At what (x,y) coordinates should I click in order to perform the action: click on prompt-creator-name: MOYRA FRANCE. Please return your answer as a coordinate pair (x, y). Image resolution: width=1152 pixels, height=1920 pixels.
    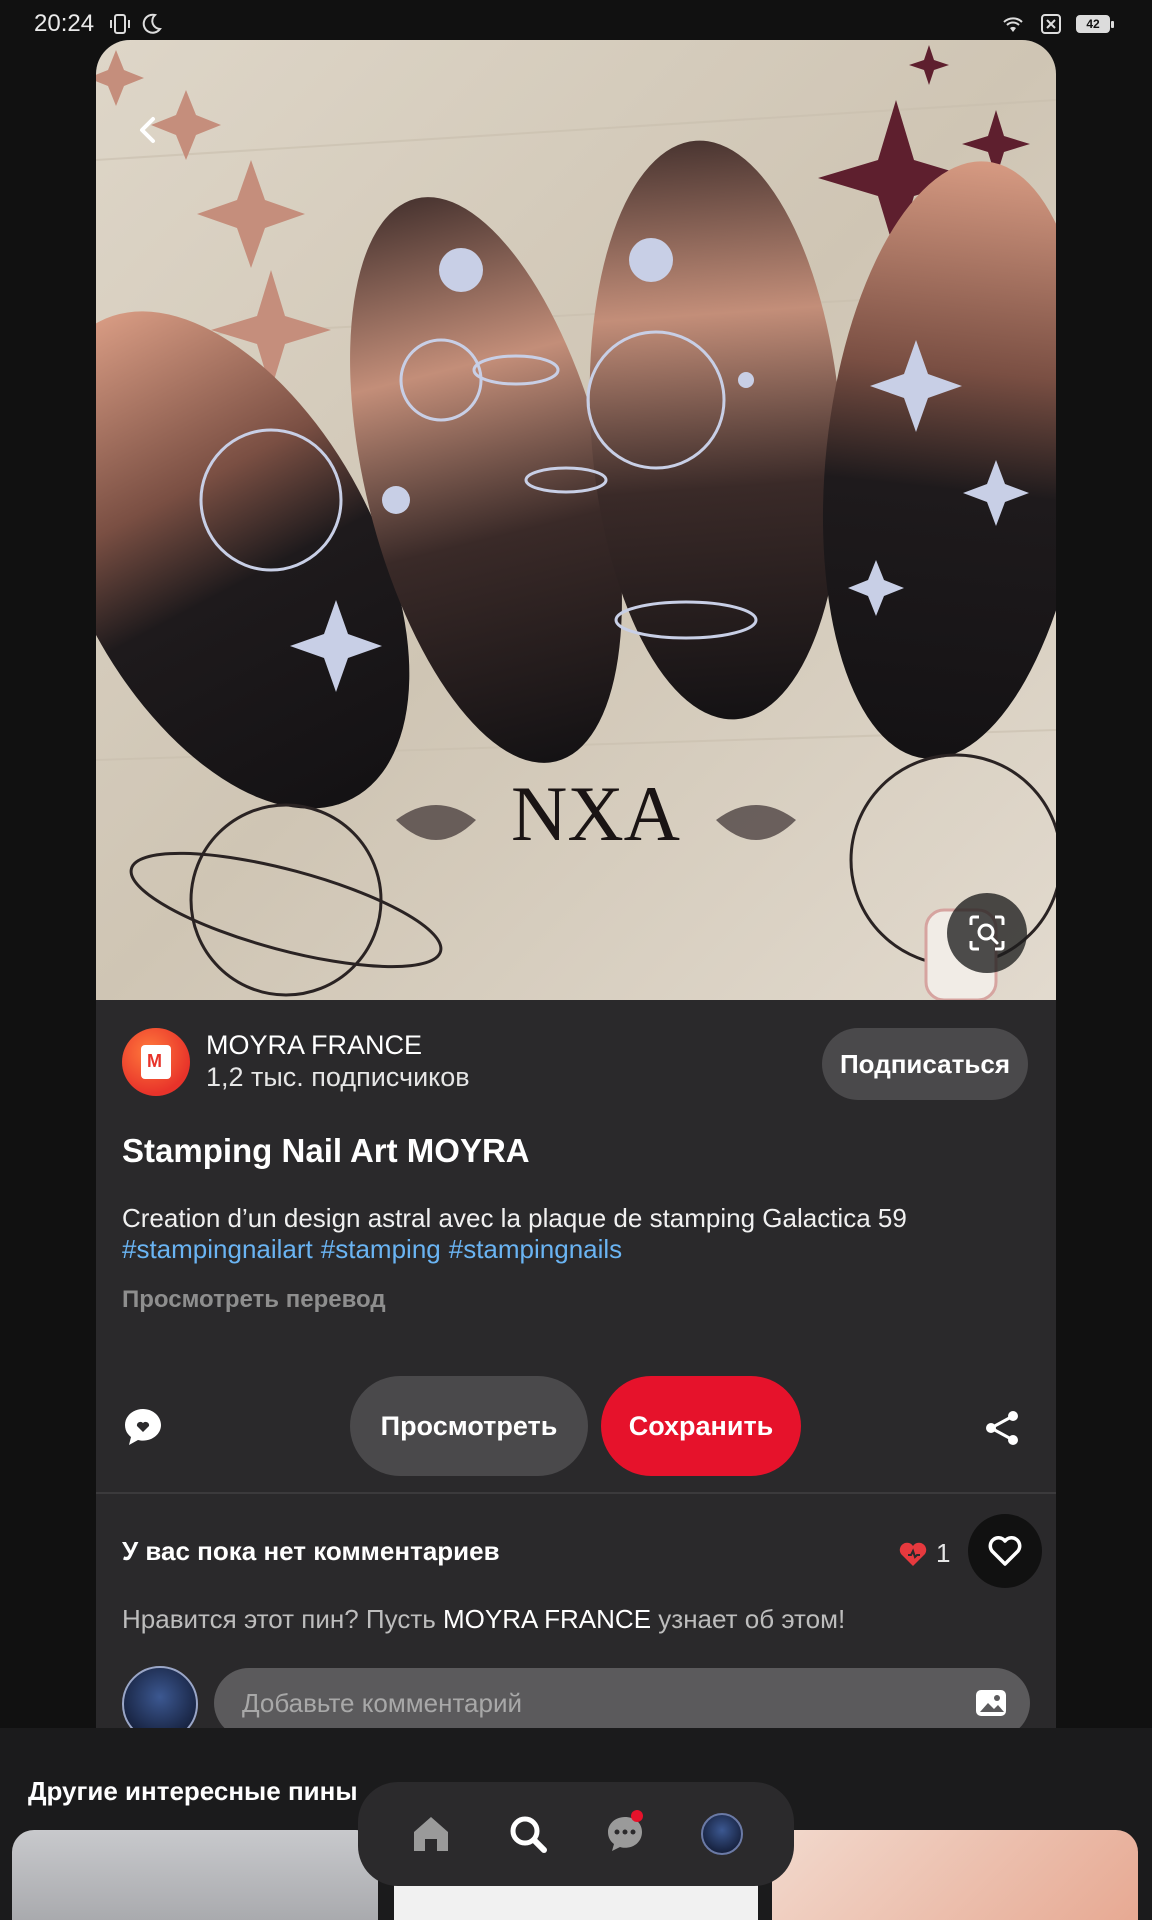
    Looking at the image, I should click on (547, 1619).